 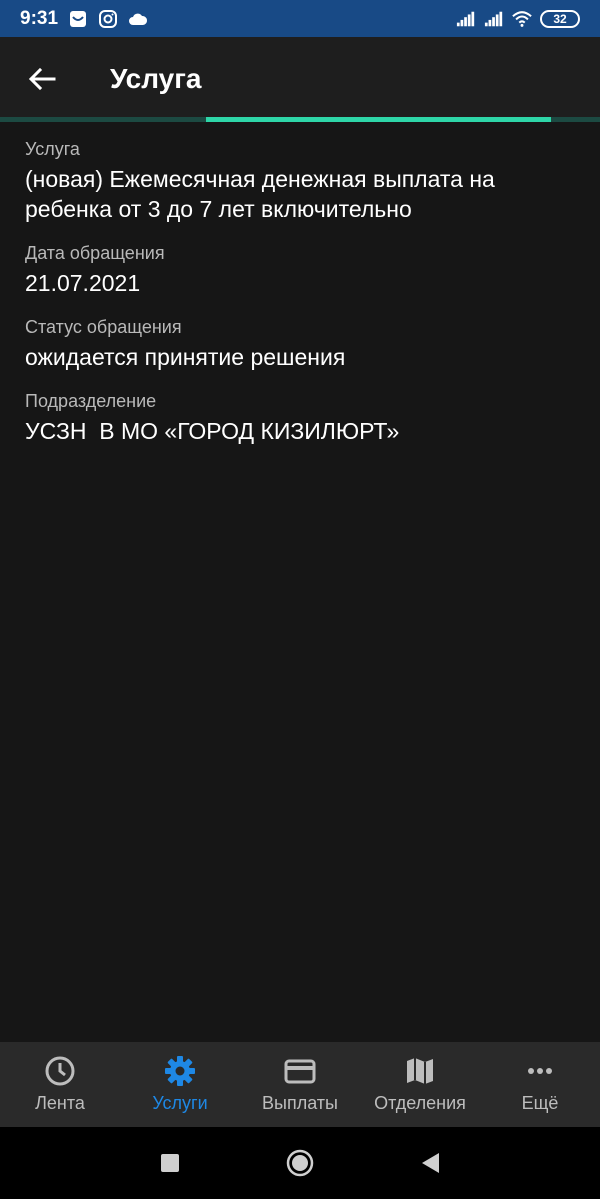 What do you see at coordinates (560, 18) in the screenshot?
I see `battery-icon: 32` at bounding box center [560, 18].